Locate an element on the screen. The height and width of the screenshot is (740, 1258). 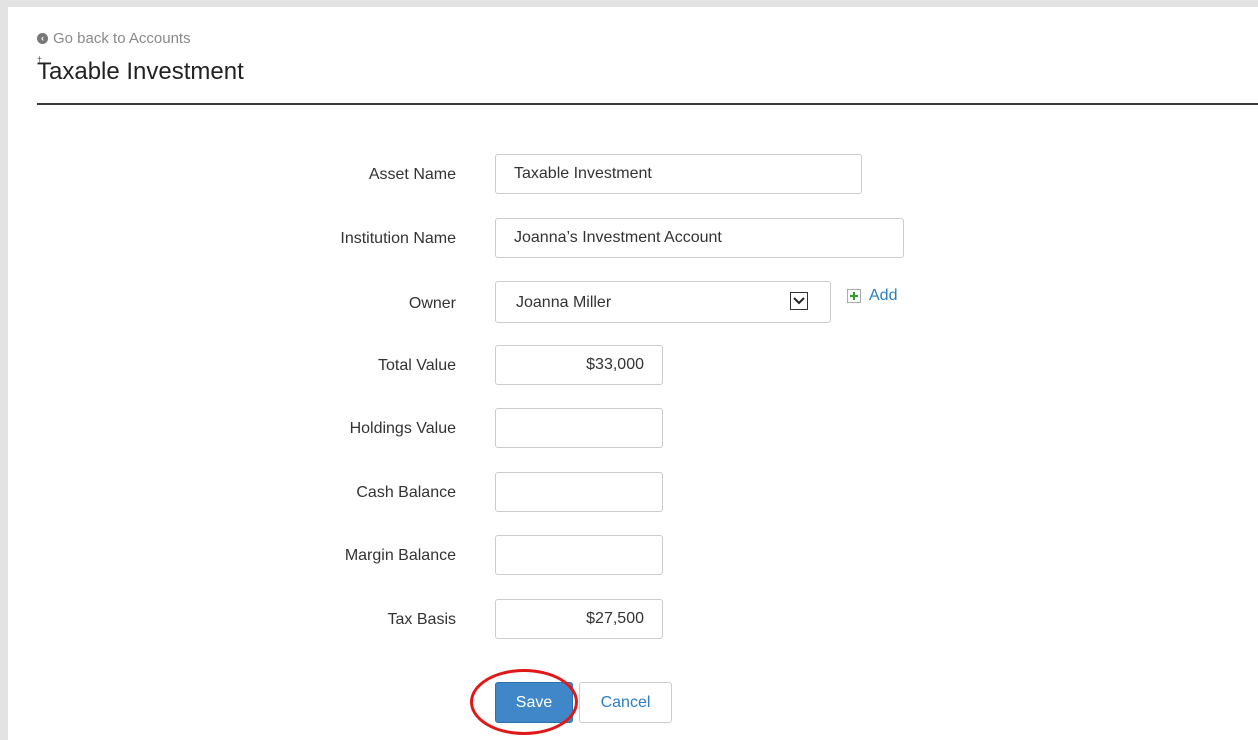
total-value-input is located at coordinates (579, 365).